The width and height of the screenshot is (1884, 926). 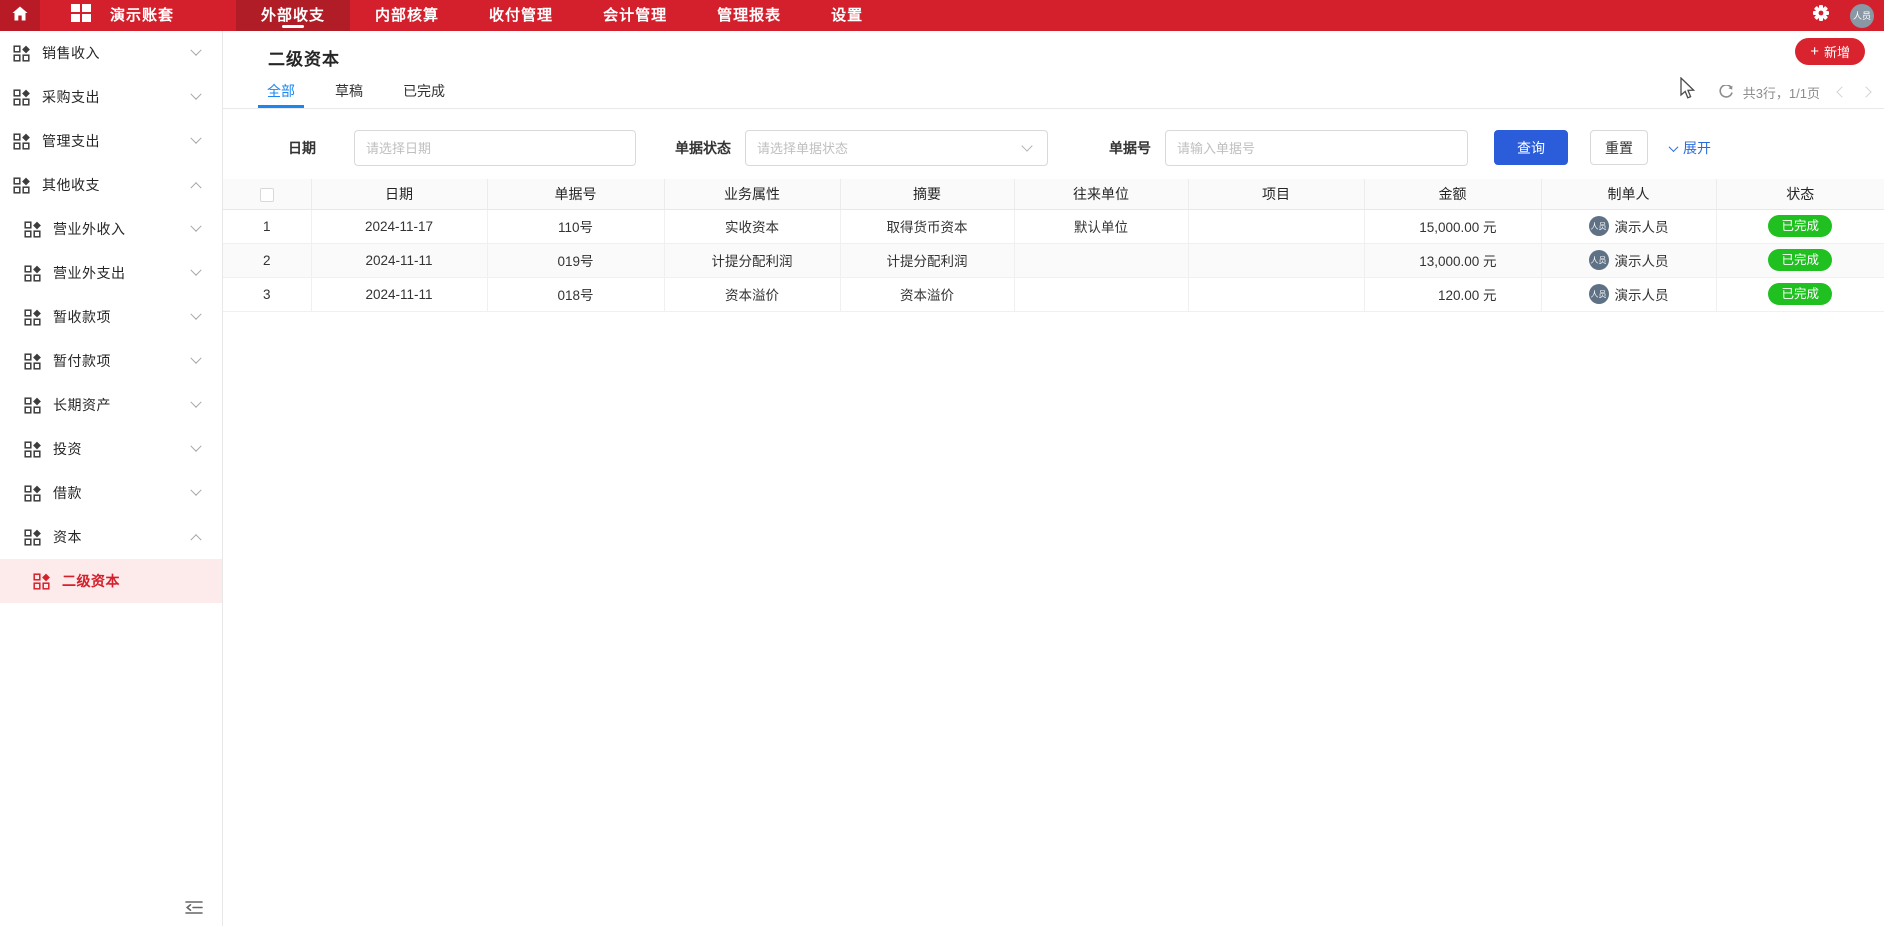 What do you see at coordinates (1453, 194) in the screenshot?
I see `col-header-amount: 金额` at bounding box center [1453, 194].